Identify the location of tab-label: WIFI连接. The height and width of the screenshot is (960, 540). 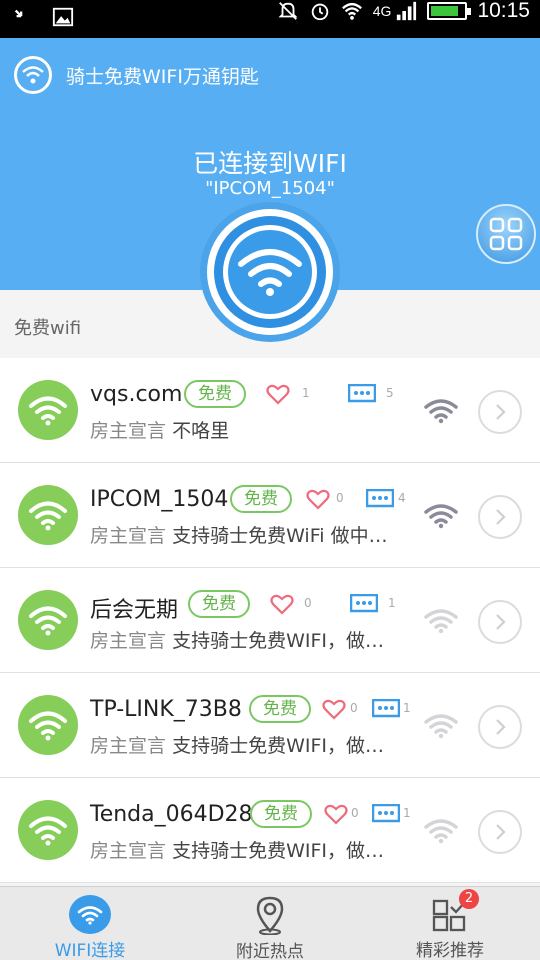
(90, 950).